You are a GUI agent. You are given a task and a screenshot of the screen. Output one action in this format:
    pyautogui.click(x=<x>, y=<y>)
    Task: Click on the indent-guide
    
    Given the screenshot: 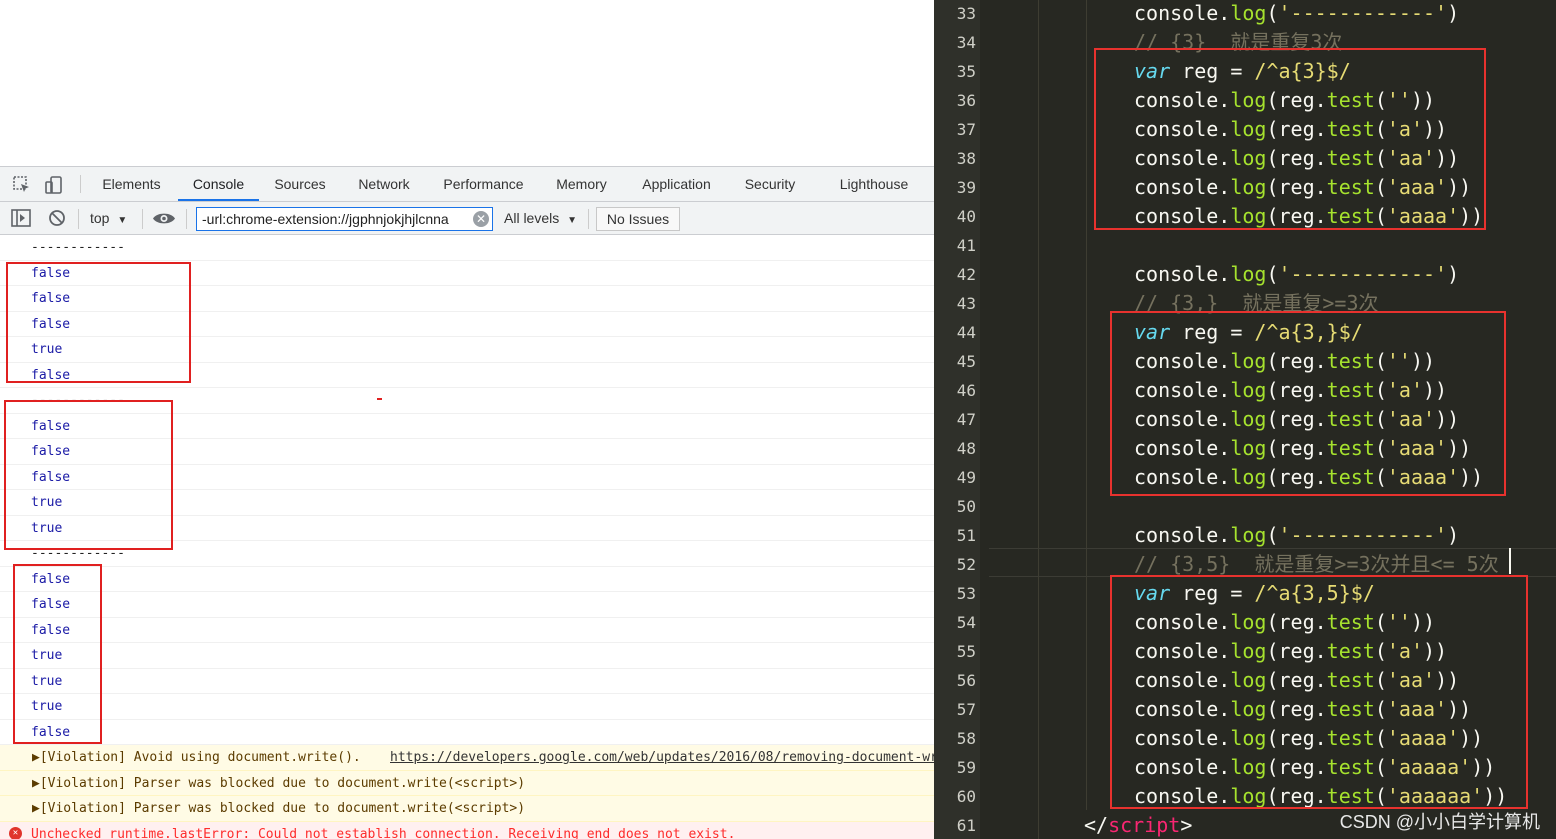 What is the action you would take?
    pyautogui.click(x=1086, y=405)
    